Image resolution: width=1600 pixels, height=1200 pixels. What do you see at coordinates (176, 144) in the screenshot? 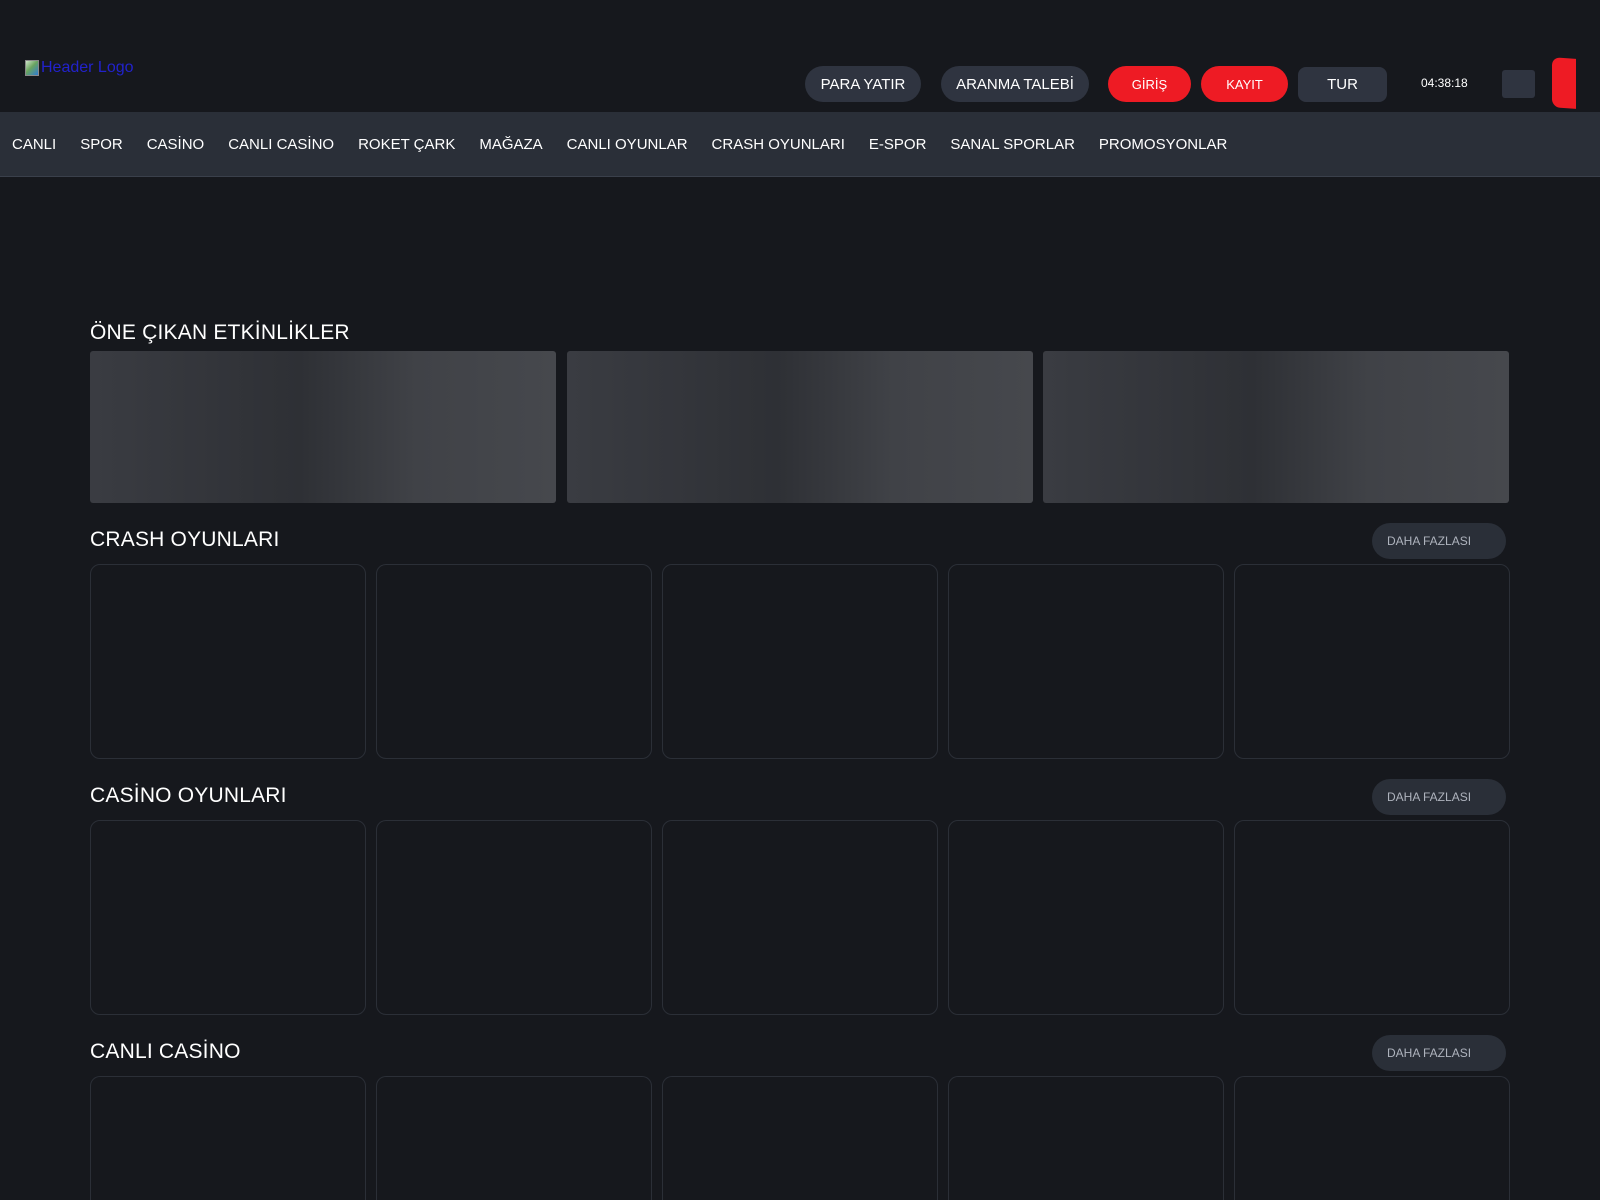
I see `nav-item-casino: CASİNO` at bounding box center [176, 144].